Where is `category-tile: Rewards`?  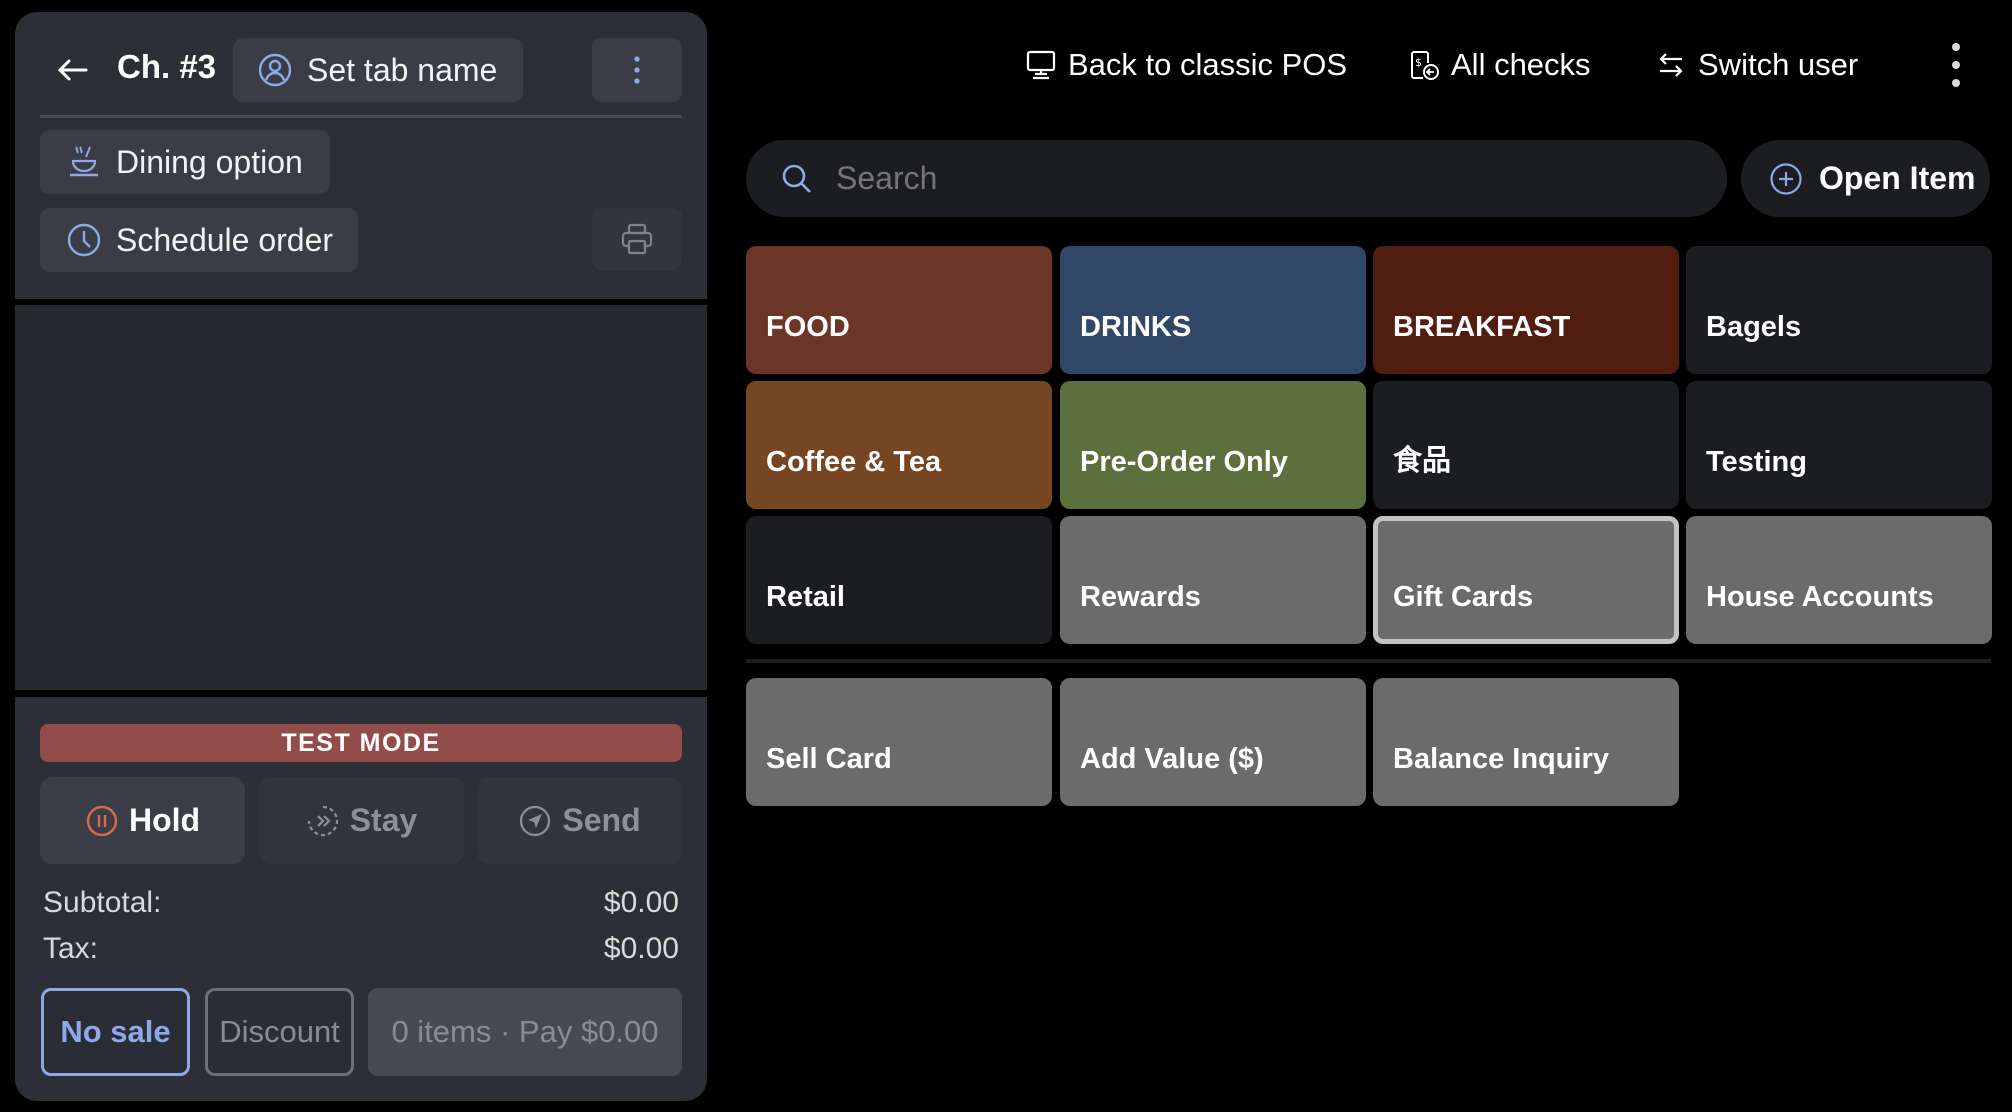
category-tile: Rewards is located at coordinates (1213, 580).